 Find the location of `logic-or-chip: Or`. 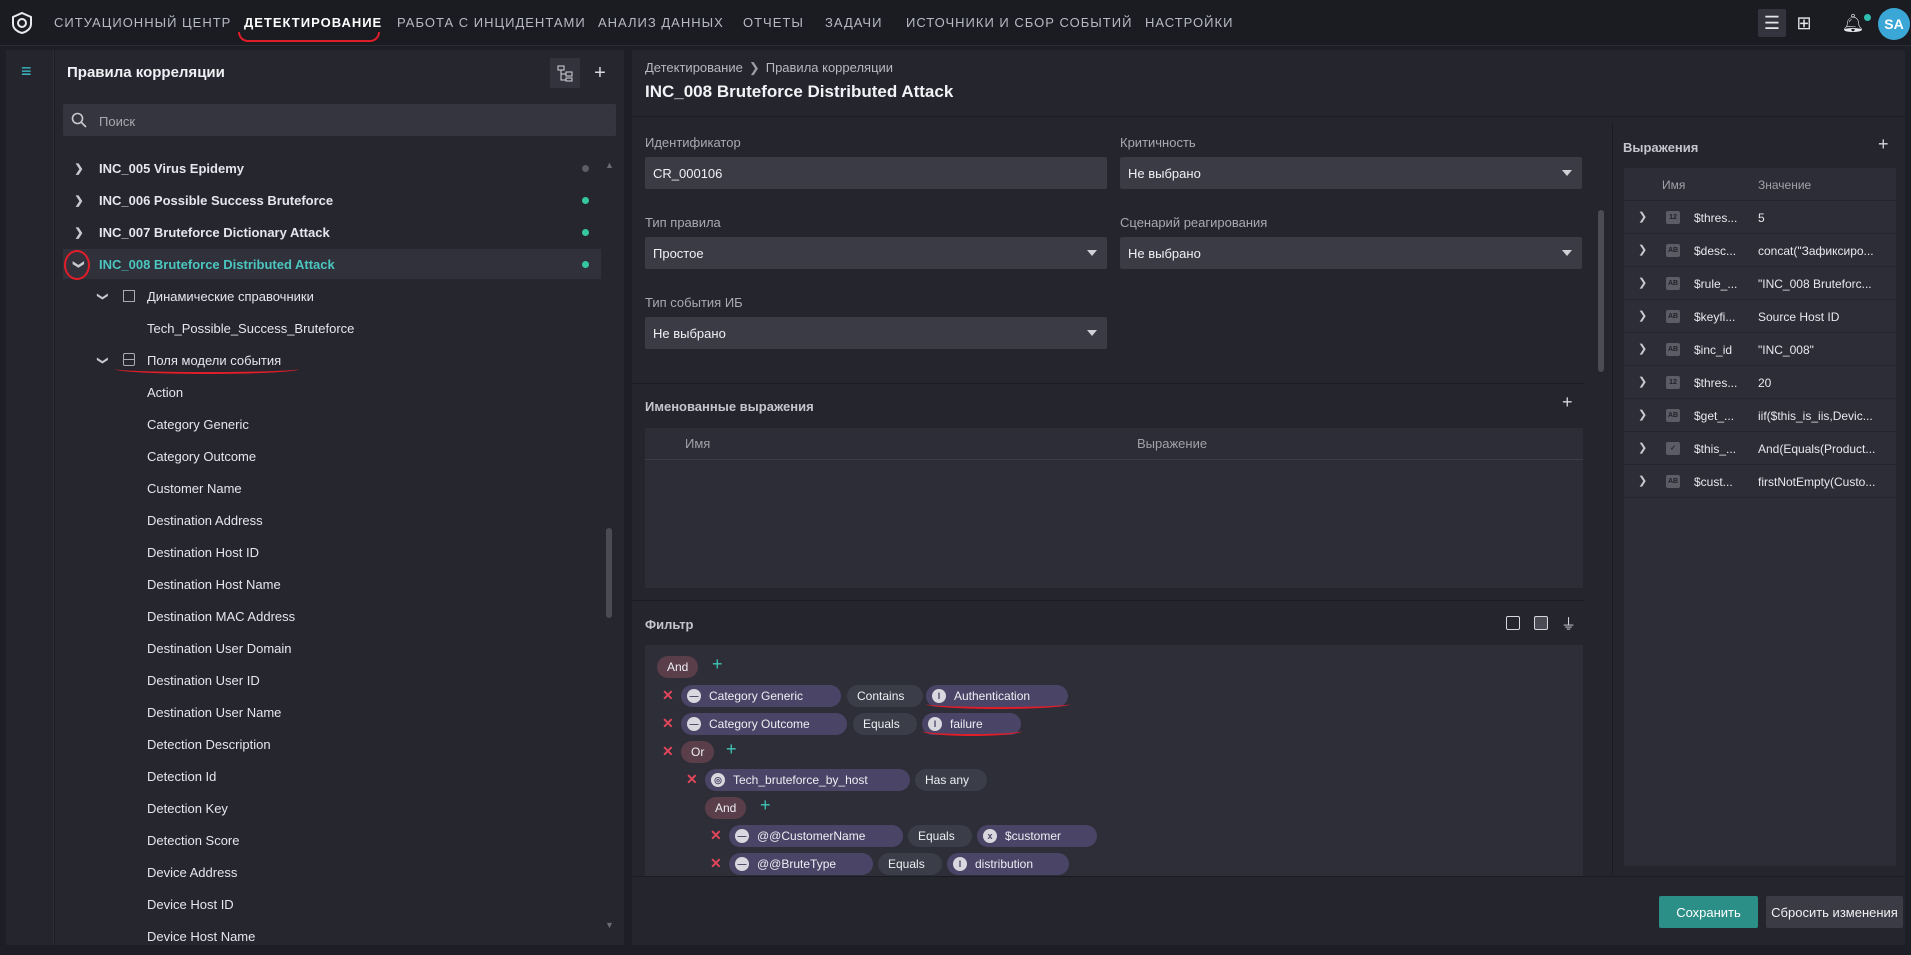

logic-or-chip: Or is located at coordinates (698, 752).